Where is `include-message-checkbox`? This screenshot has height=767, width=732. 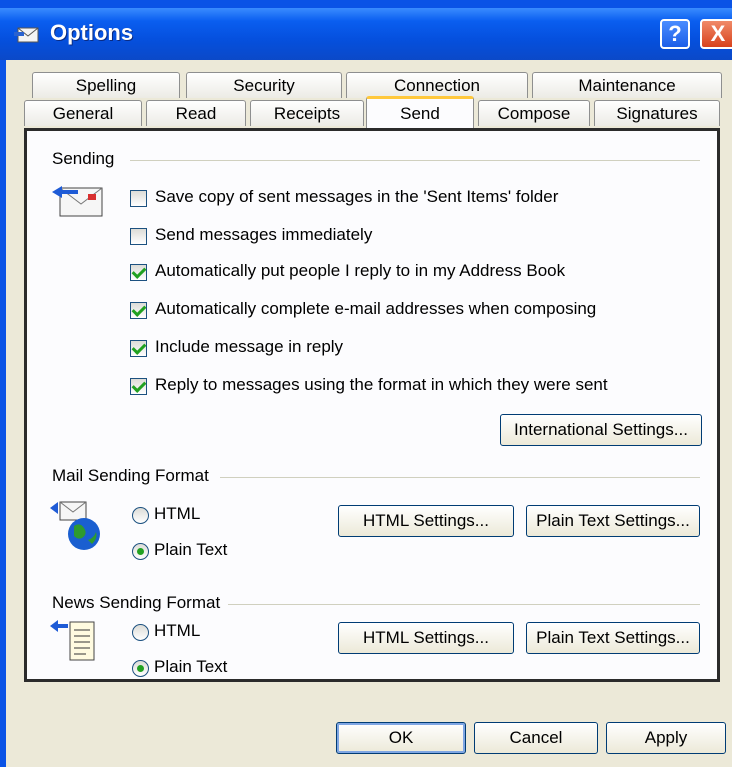
include-message-checkbox is located at coordinates (138, 348).